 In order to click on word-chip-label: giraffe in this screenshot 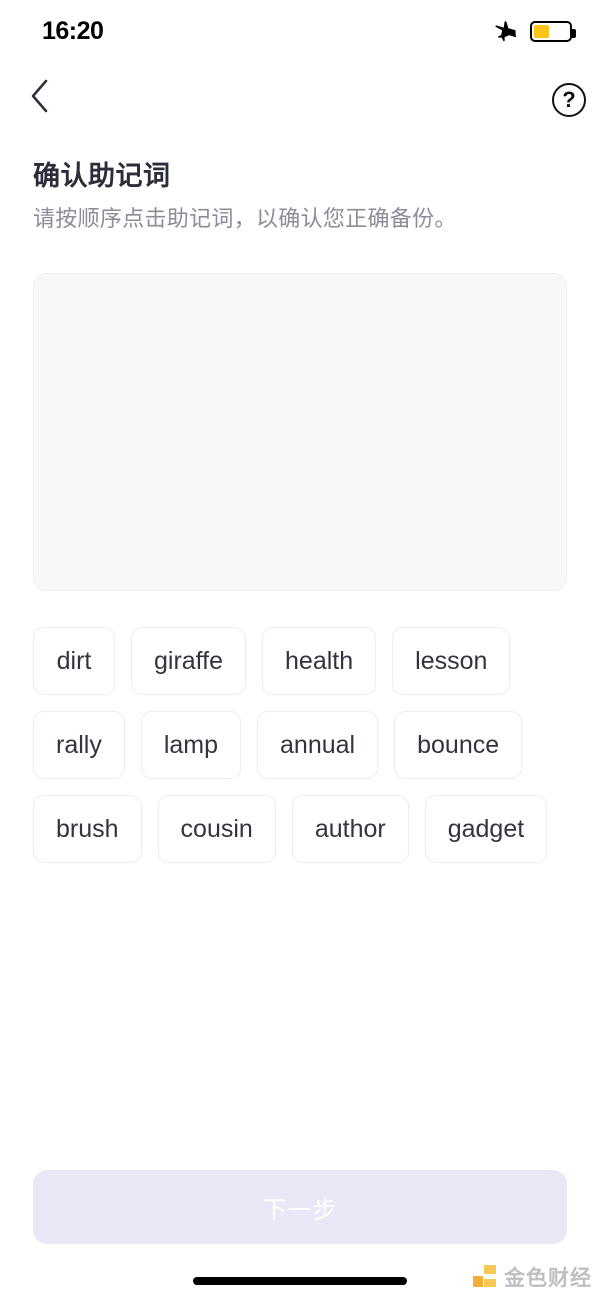, I will do `click(189, 660)`.